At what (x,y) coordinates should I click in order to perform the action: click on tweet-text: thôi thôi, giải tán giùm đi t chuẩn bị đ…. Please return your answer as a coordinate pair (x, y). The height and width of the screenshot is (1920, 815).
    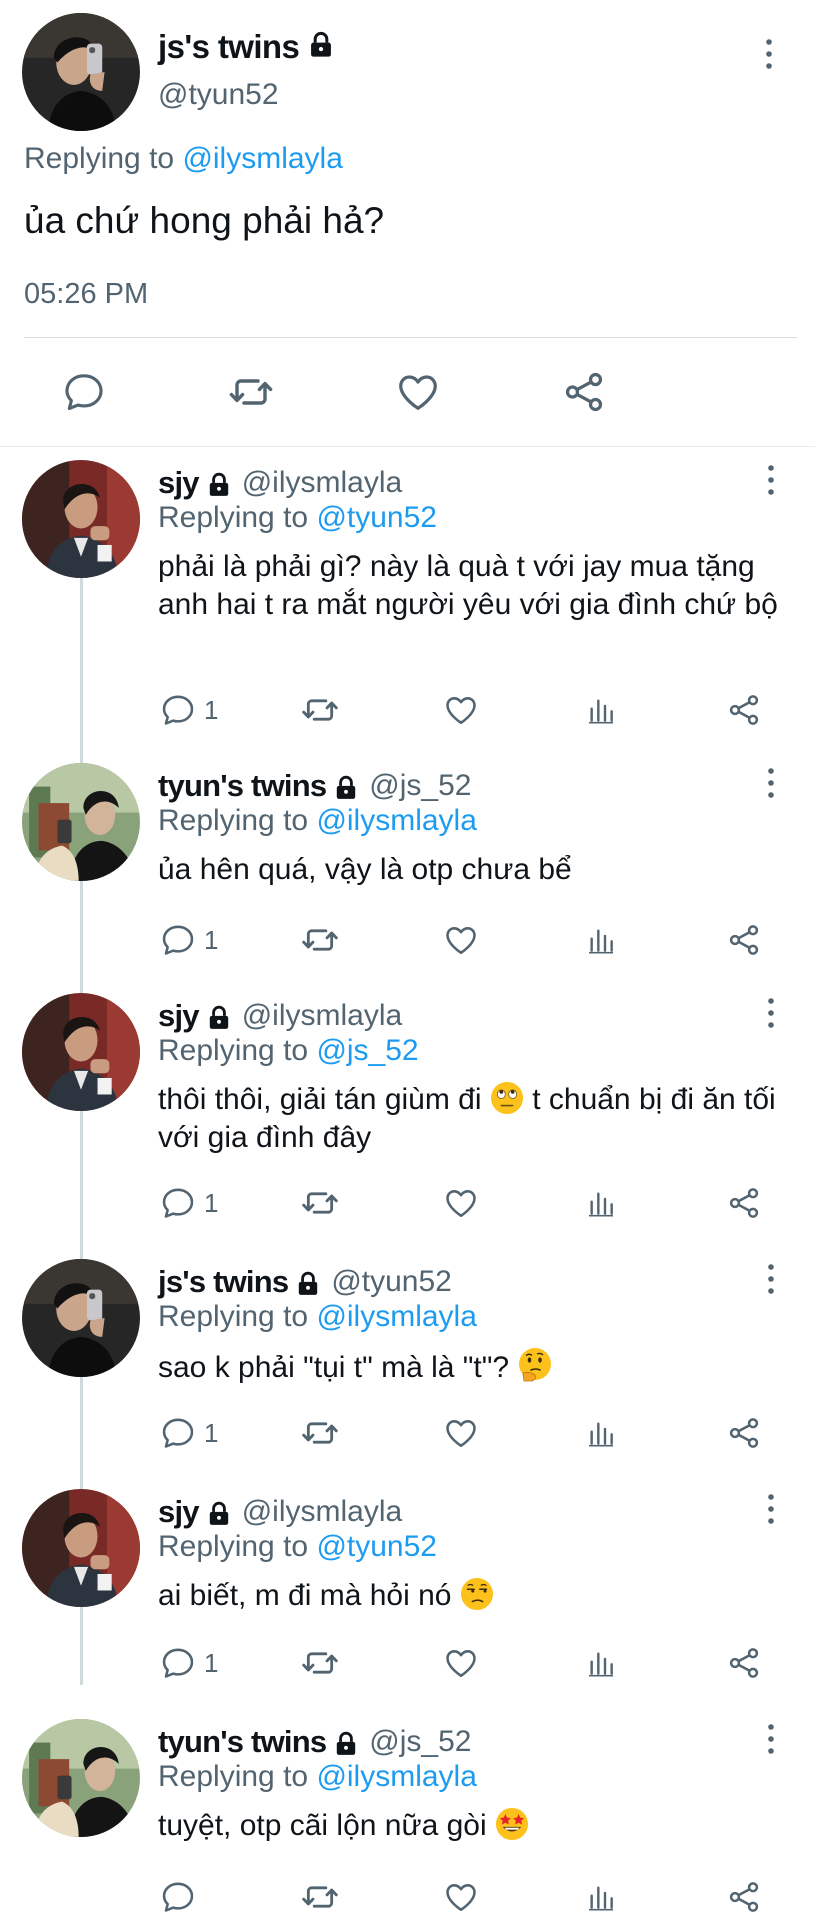
    Looking at the image, I should click on (473, 1119).